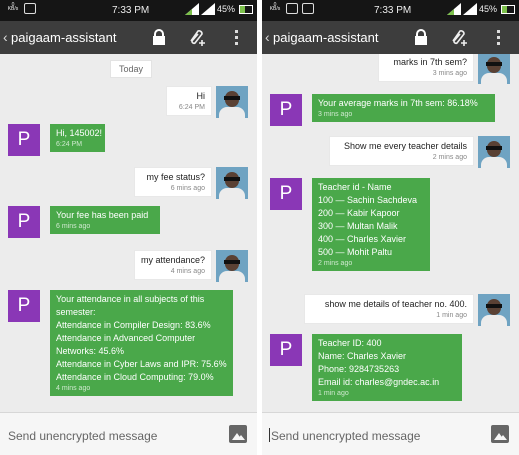 This screenshot has width=519, height=455. Describe the element at coordinates (292, 8) in the screenshot. I see `gallery-notification-icon` at that location.